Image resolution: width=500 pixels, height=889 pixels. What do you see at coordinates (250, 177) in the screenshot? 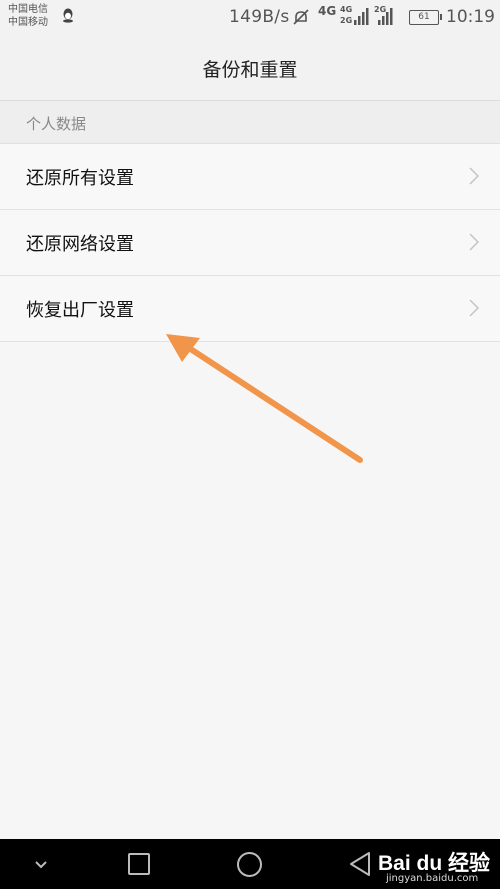
I see `list-item-reset-all-settings: 还原所有设置` at bounding box center [250, 177].